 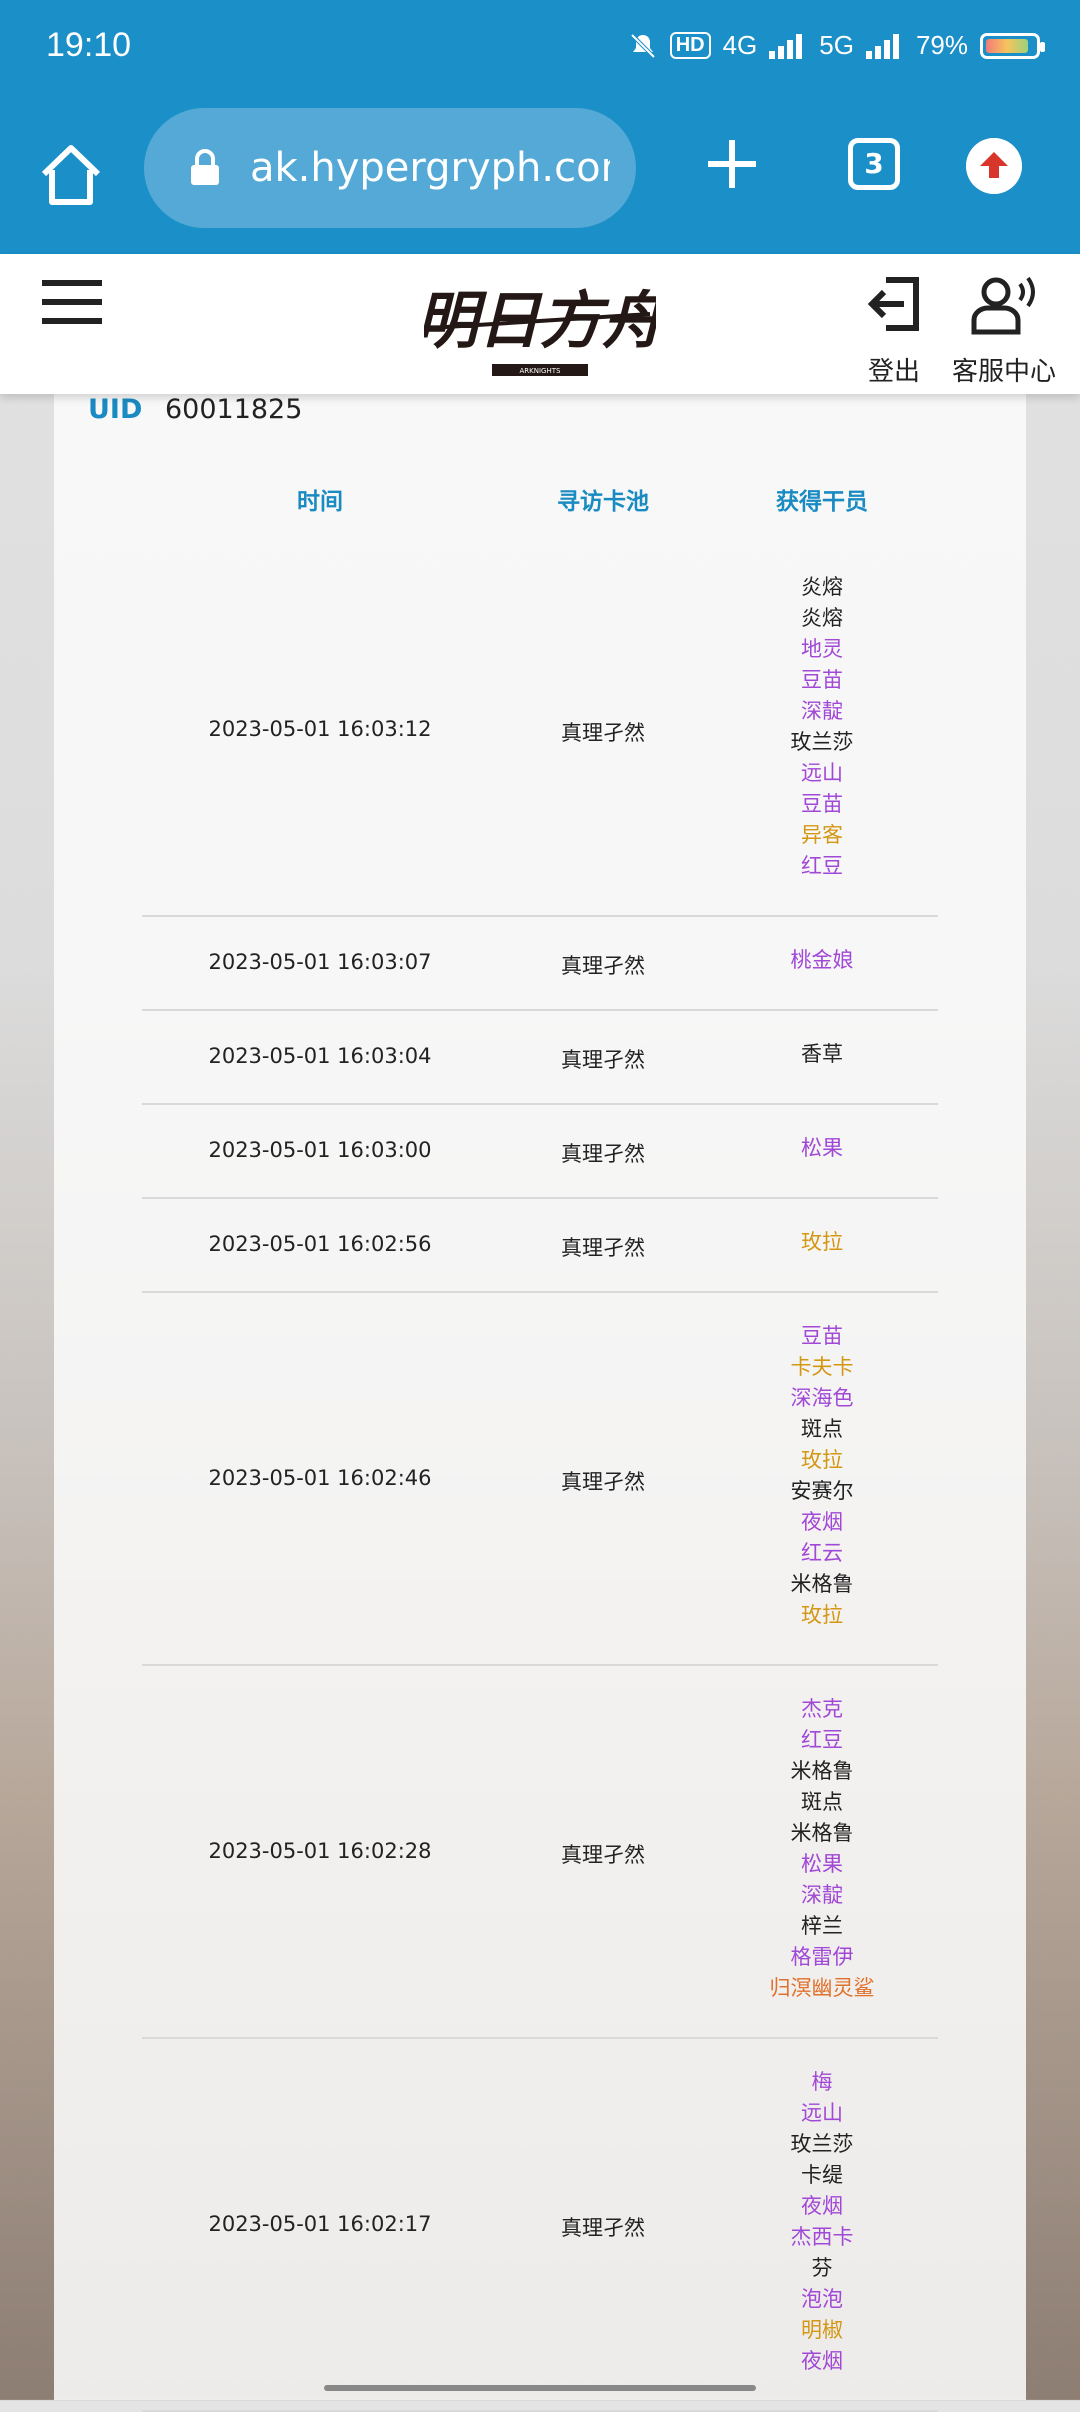 I want to click on row-time: 2023-05-01 16:03:04, so click(x=320, y=1056).